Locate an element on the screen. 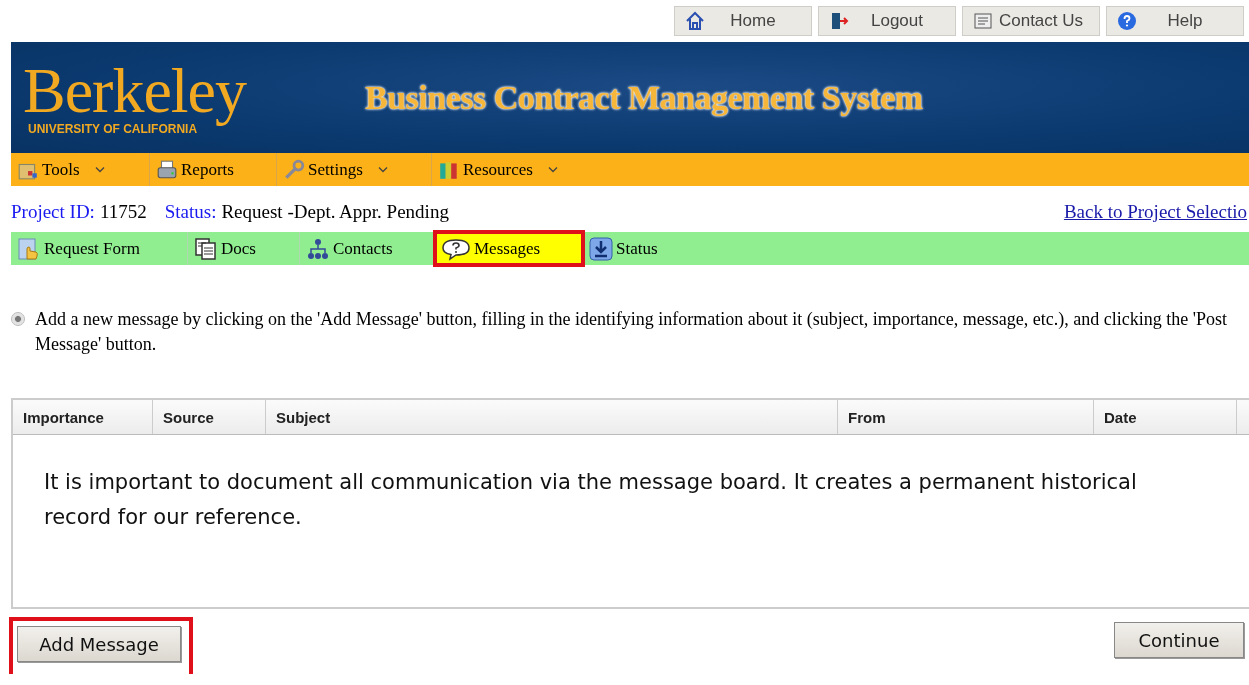 The height and width of the screenshot is (685, 1249). help-icon is located at coordinates (1127, 21).